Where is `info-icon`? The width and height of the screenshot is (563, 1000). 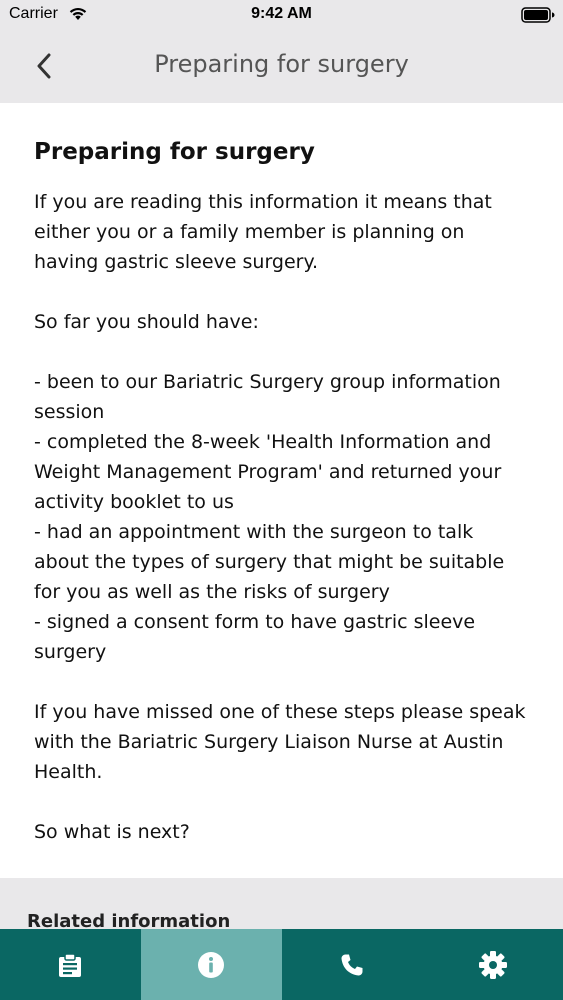
info-icon is located at coordinates (211, 964).